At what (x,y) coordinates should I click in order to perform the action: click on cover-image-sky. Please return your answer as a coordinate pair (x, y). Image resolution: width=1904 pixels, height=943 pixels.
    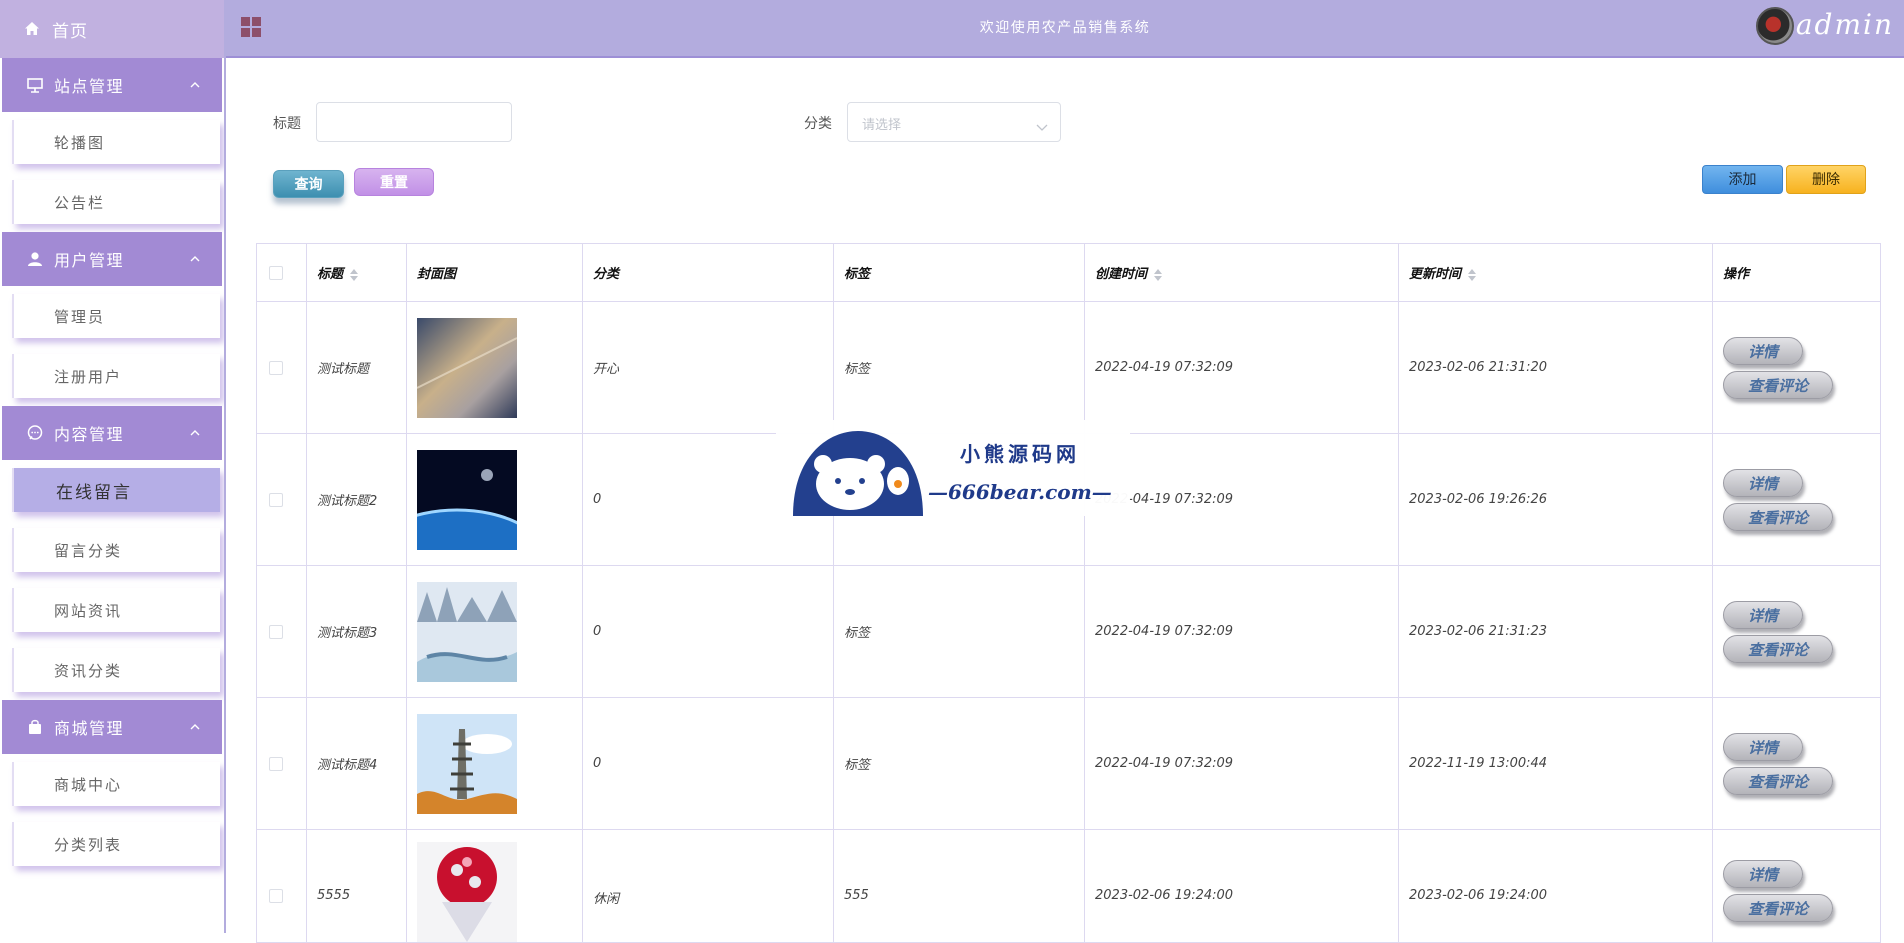
    Looking at the image, I should click on (467, 368).